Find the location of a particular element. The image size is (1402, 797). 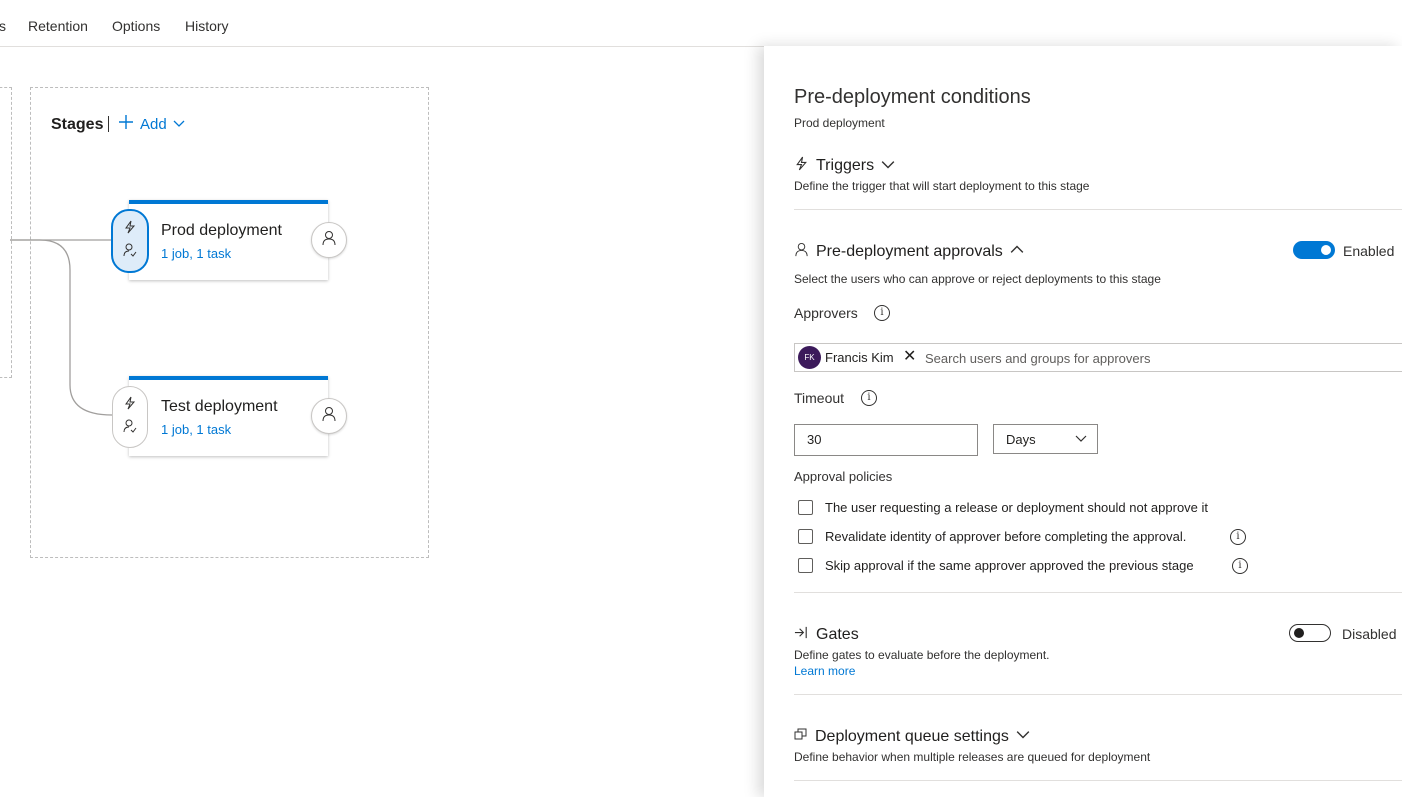

approvers-search-input is located at coordinates (1162, 358).